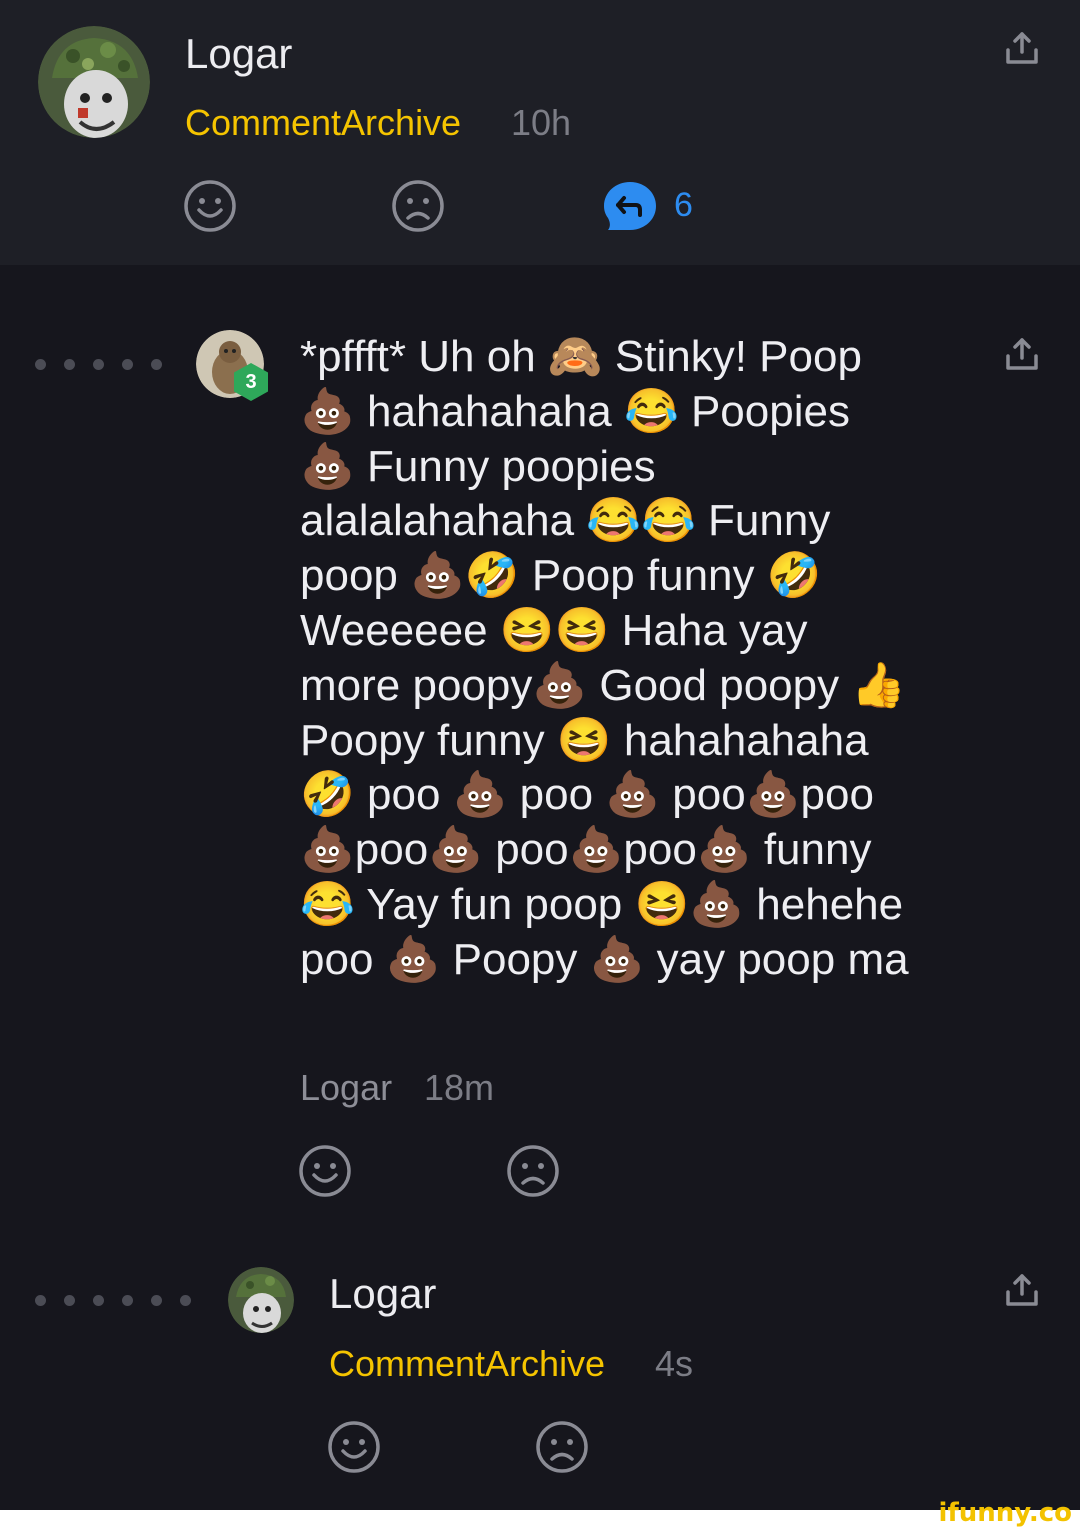  I want to click on nested-avatar, so click(261, 1300).